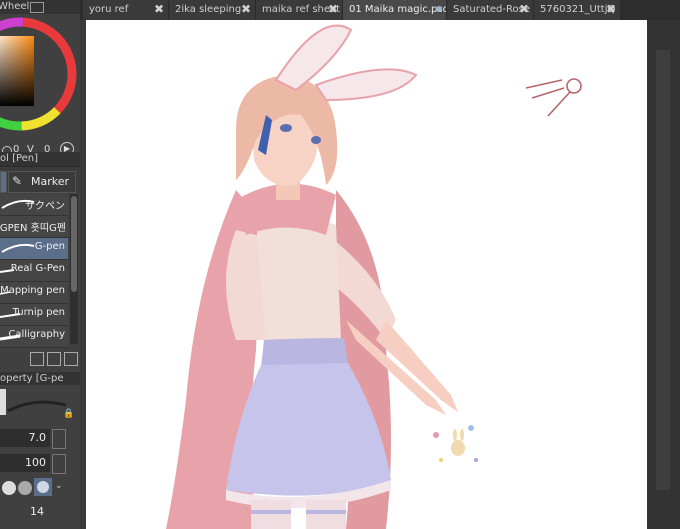  I want to click on color-wheel-area: 0 V 0 ▶, so click(40, 85).